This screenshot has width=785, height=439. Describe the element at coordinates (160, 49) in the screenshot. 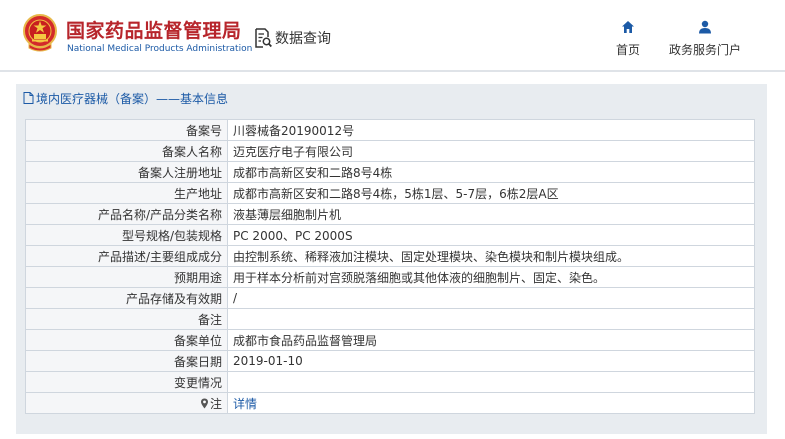

I see `org-name-en: National Medical Products Administration` at that location.